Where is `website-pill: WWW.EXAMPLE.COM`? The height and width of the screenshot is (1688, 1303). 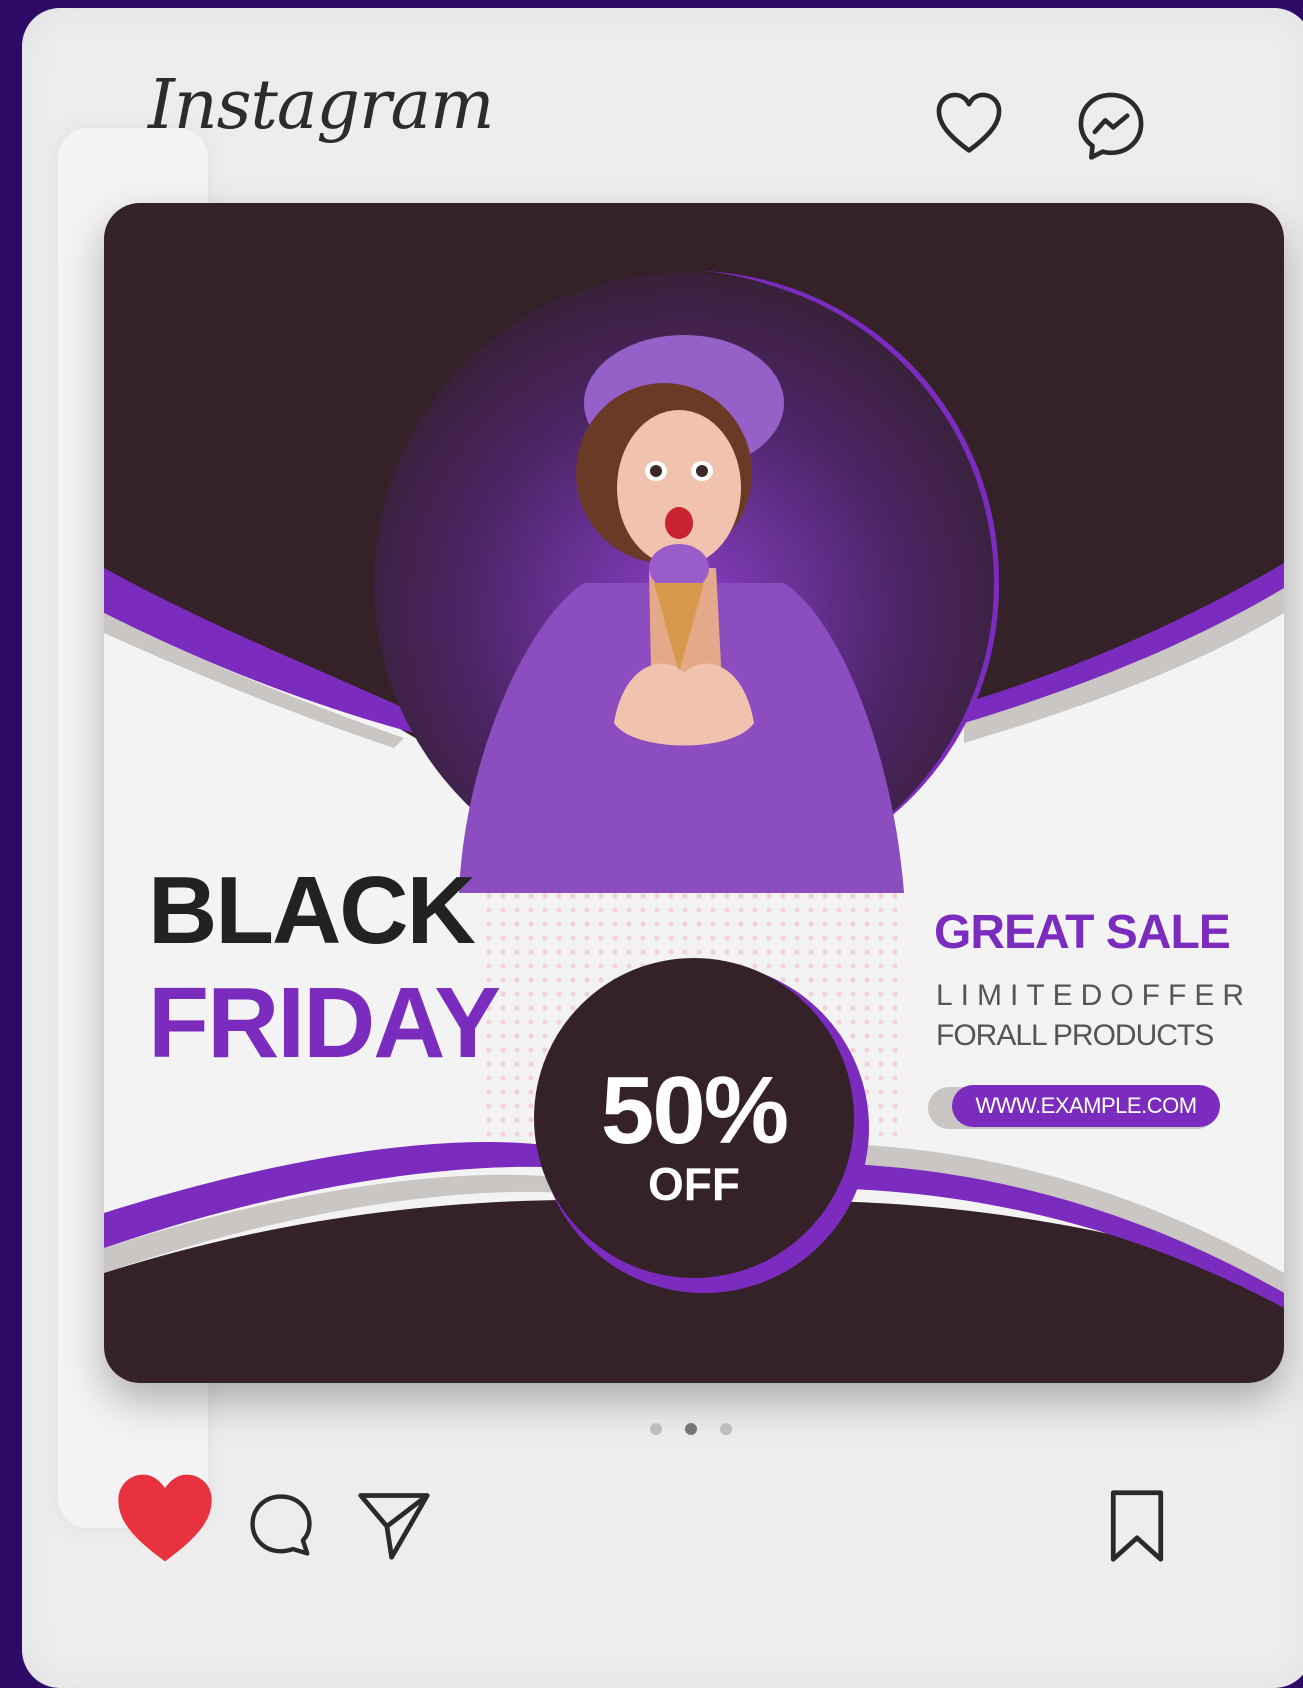 website-pill: WWW.EXAMPLE.COM is located at coordinates (1086, 1106).